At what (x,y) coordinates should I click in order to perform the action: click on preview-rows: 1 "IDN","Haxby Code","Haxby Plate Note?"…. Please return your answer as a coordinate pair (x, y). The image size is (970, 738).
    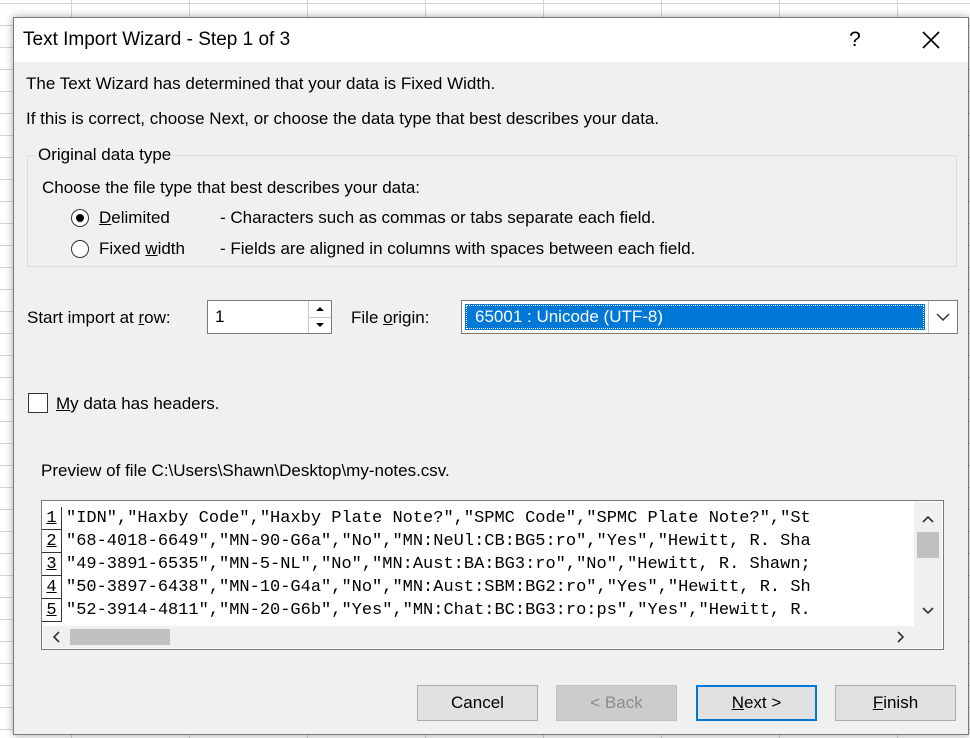
    Looking at the image, I should click on (478, 566).